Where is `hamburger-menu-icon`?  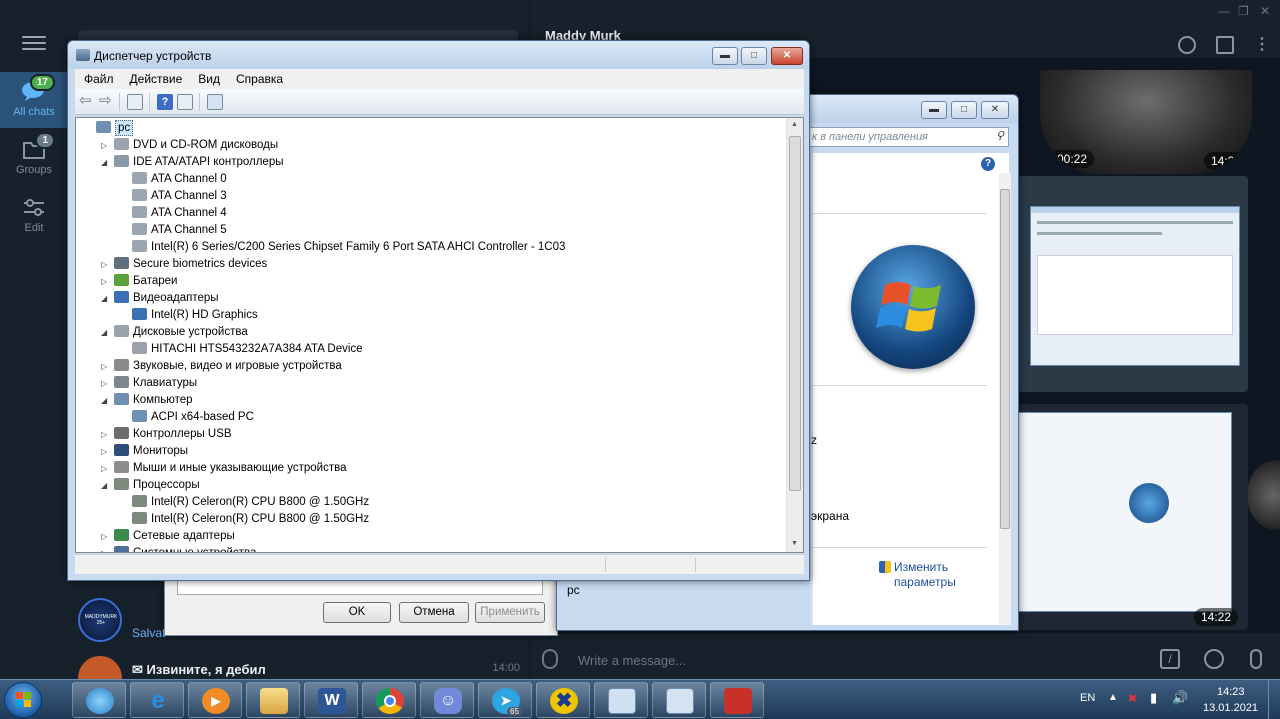 hamburger-menu-icon is located at coordinates (34, 45).